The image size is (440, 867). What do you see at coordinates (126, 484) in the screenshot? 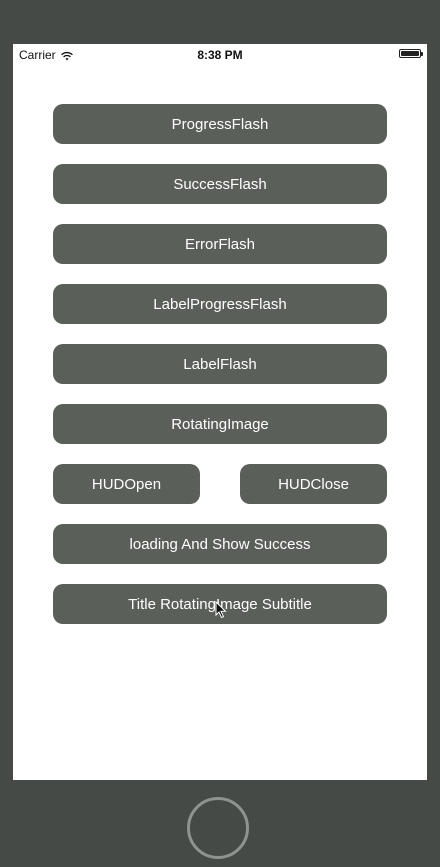
I see `hud-open-button: HUDOpen` at bounding box center [126, 484].